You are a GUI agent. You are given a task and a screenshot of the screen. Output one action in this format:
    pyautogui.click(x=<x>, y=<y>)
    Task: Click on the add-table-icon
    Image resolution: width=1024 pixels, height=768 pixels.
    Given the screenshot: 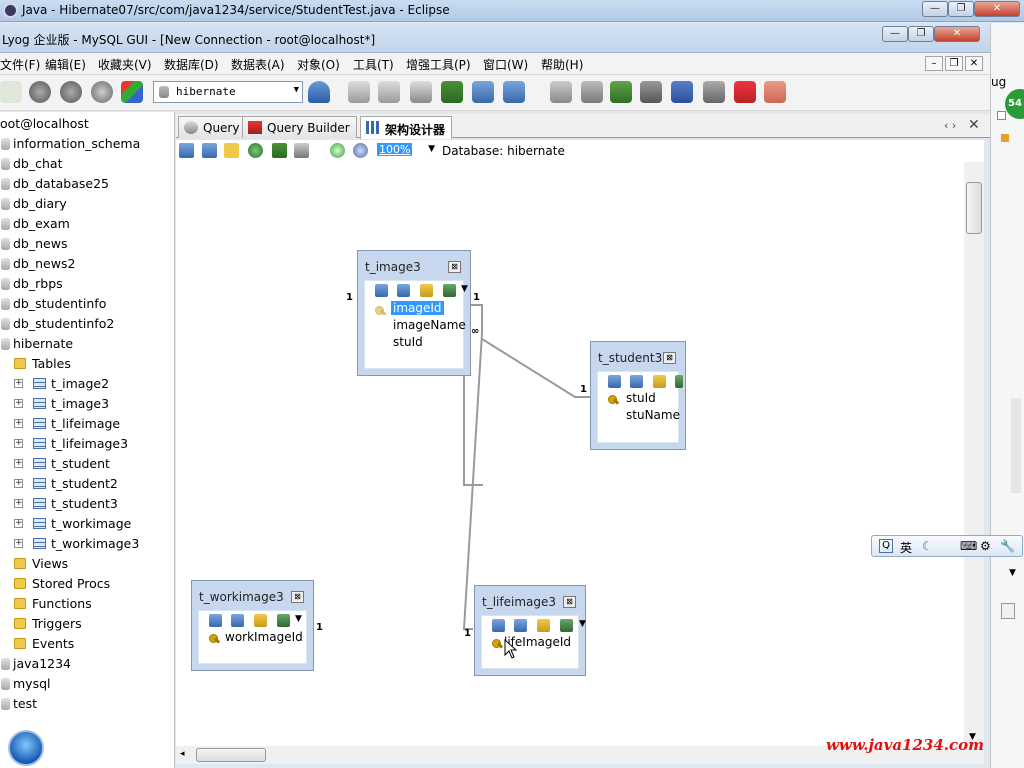 What is the action you would take?
    pyautogui.click(x=186, y=150)
    